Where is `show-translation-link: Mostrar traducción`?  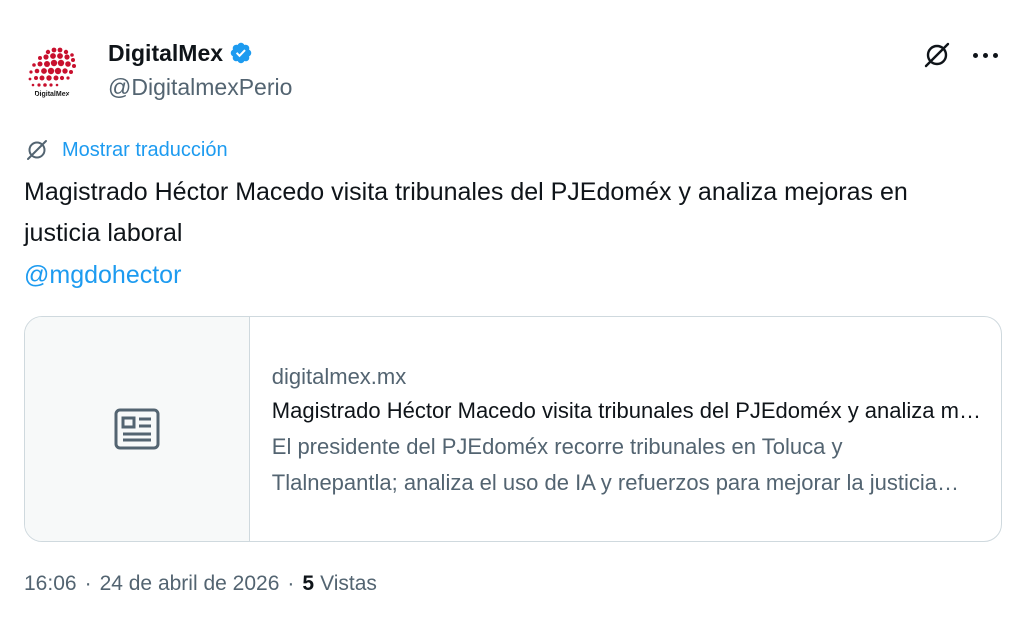 show-translation-link: Mostrar traducción is located at coordinates (126, 150).